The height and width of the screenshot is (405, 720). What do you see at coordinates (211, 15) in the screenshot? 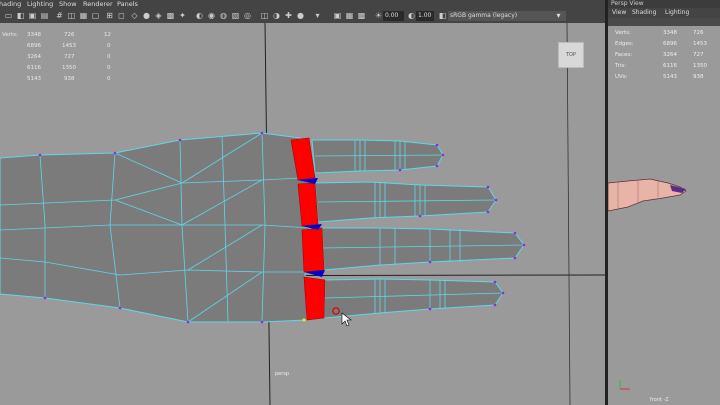
I see `ambient-occlusion-icon: ◉` at bounding box center [211, 15].